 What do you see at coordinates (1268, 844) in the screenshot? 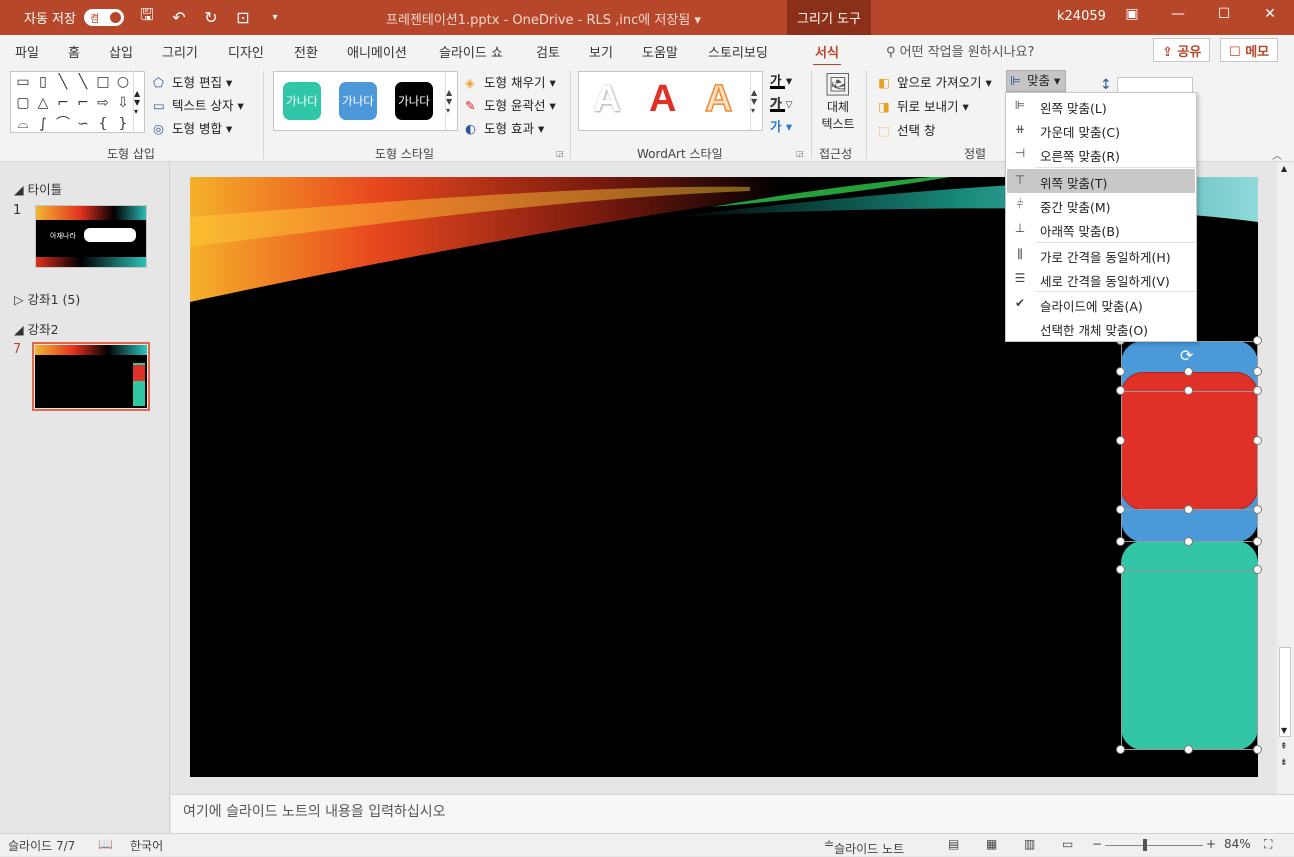
I see `fit-to-window-icon: ⛶` at bounding box center [1268, 844].